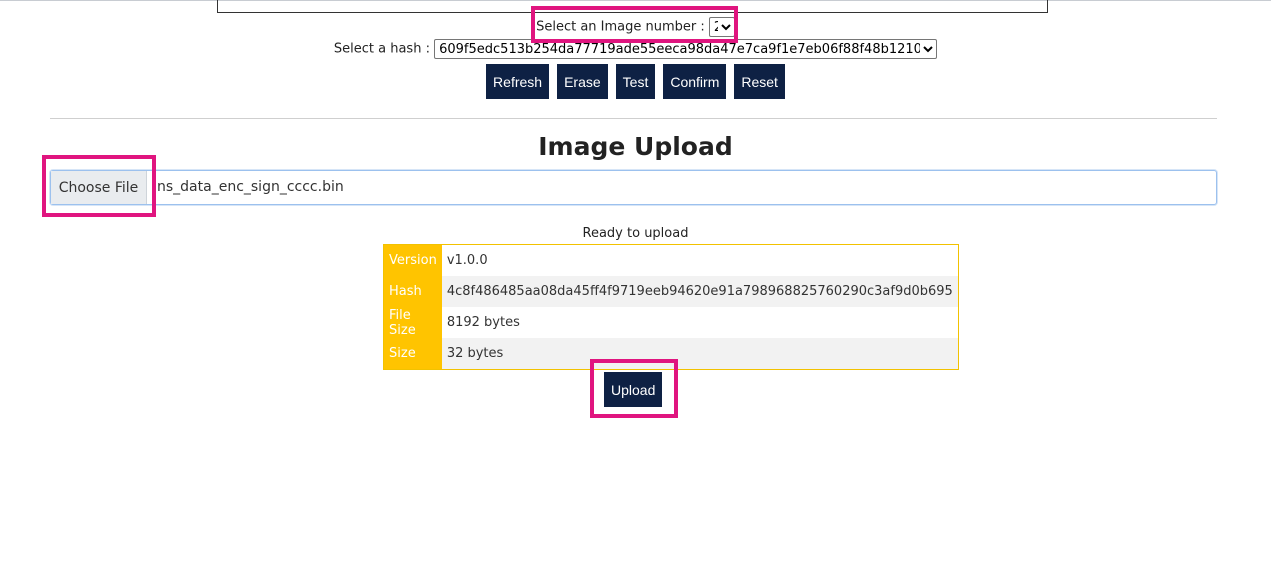  Describe the element at coordinates (518, 81) in the screenshot. I see `refresh-button: Refresh` at that location.